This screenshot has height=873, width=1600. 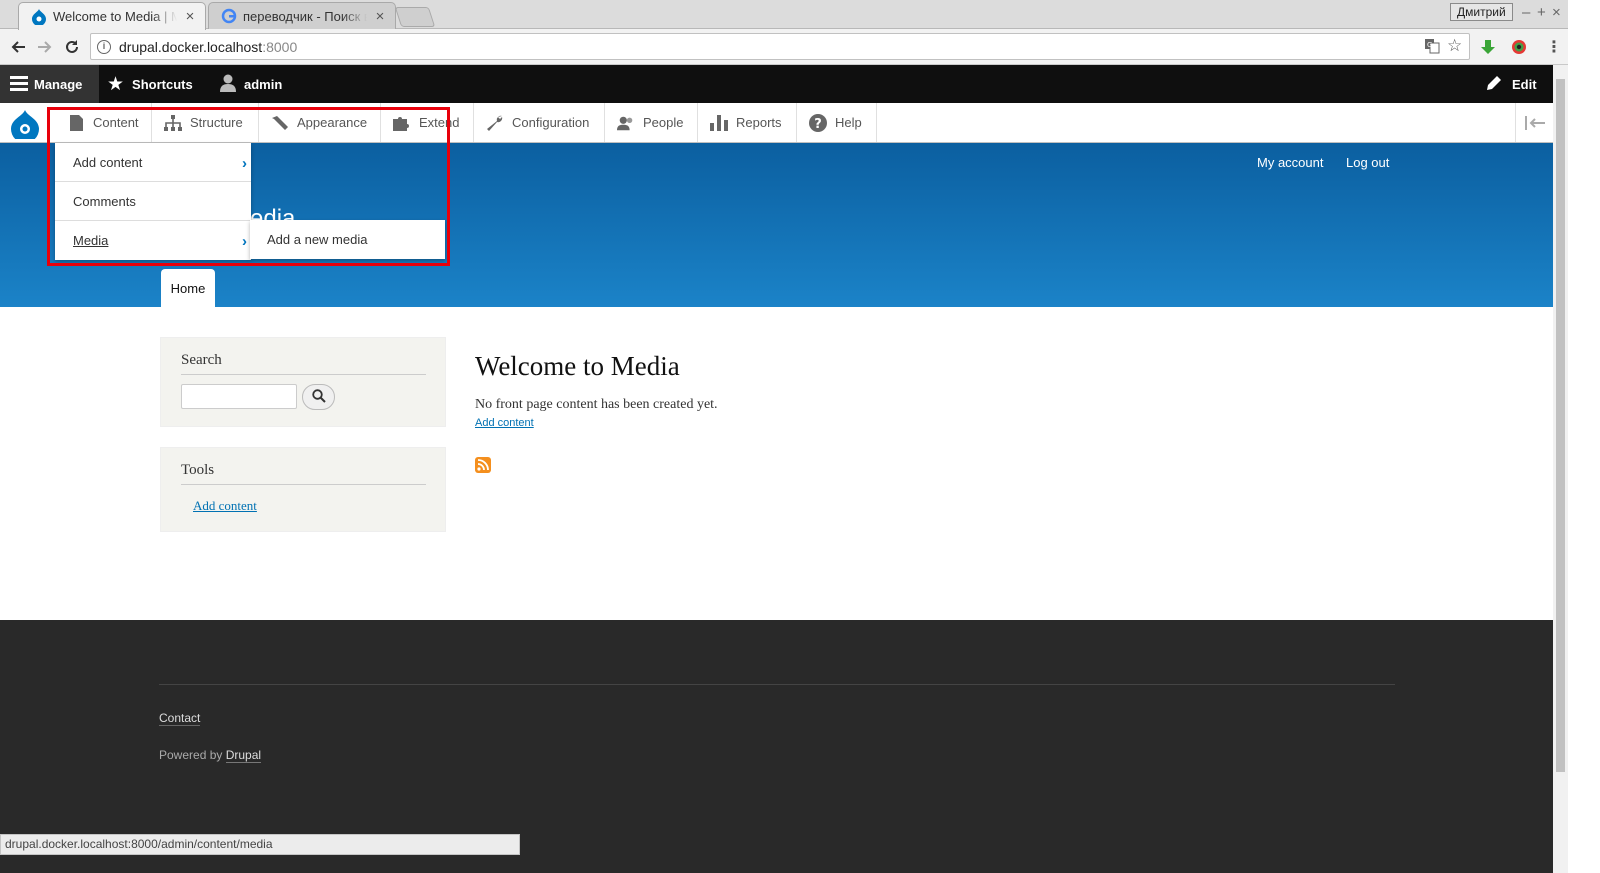 What do you see at coordinates (228, 84) in the screenshot?
I see `user-icon` at bounding box center [228, 84].